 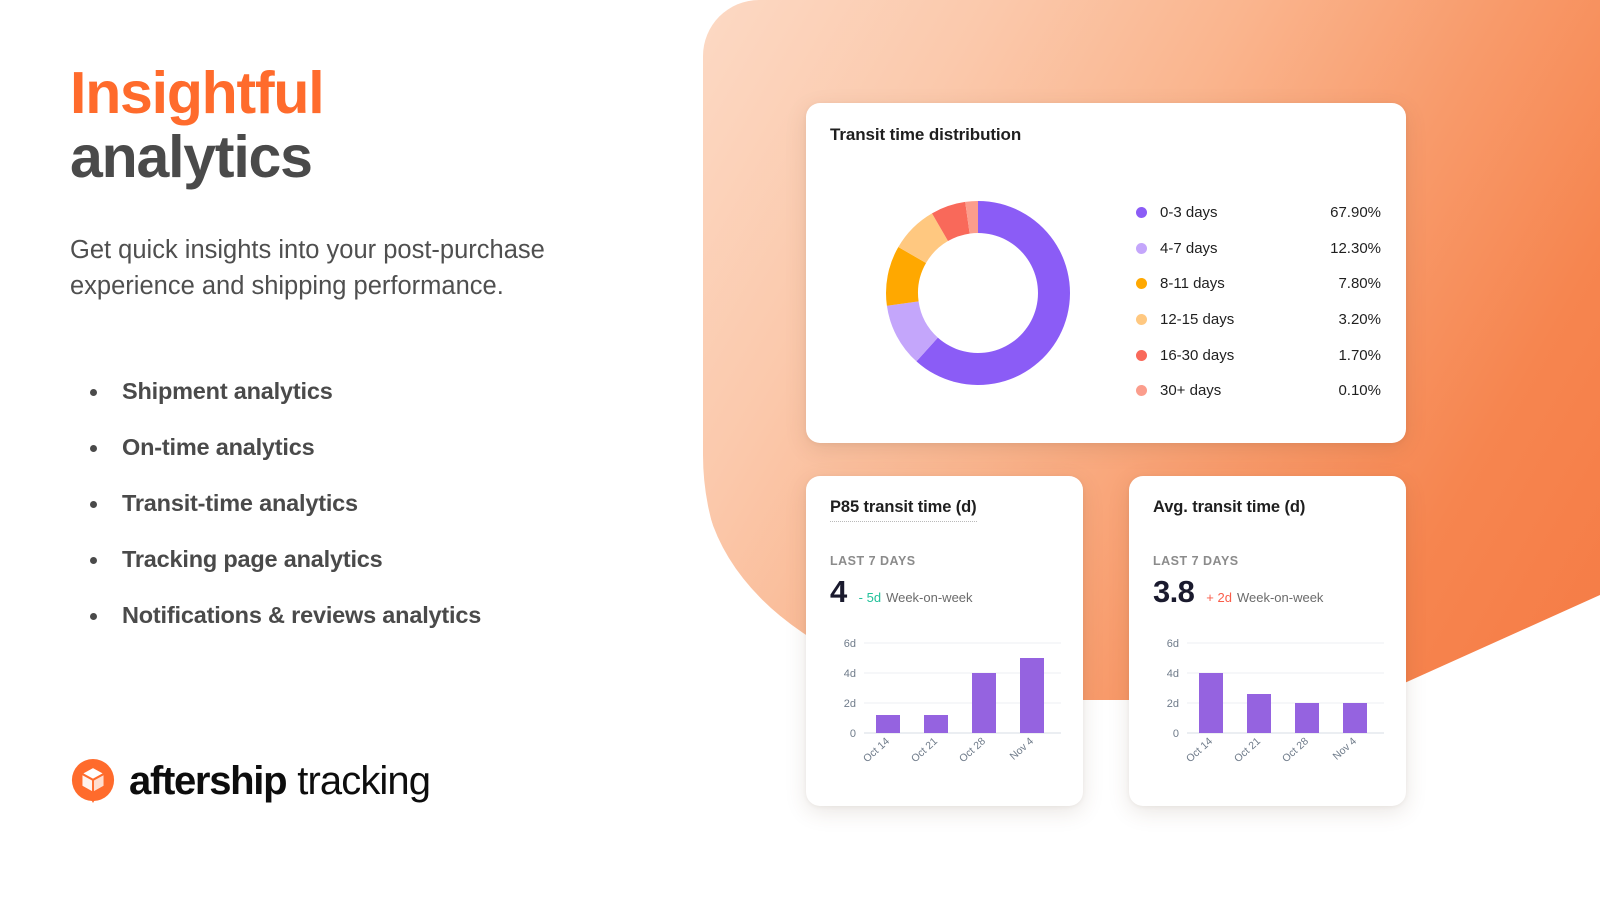 I want to click on kpi-delta-p85: - 5d, so click(x=870, y=597).